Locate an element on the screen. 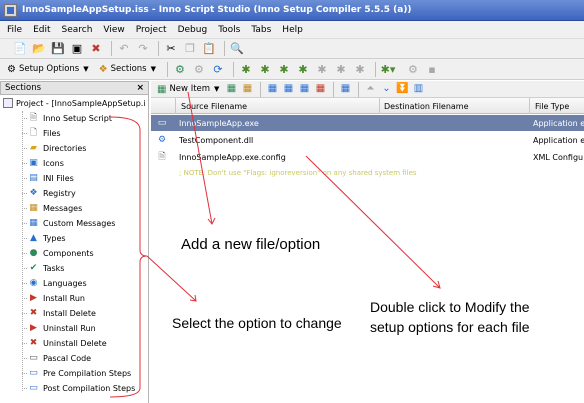  delete-item-icon: ▦ is located at coordinates (320, 89).